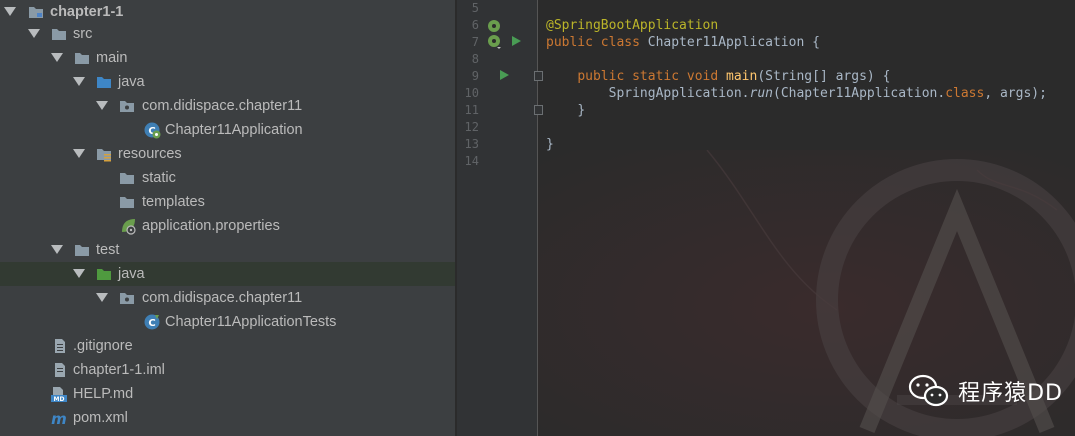 The image size is (1075, 436). What do you see at coordinates (965, 93) in the screenshot?
I see `keyword-token: class` at bounding box center [965, 93].